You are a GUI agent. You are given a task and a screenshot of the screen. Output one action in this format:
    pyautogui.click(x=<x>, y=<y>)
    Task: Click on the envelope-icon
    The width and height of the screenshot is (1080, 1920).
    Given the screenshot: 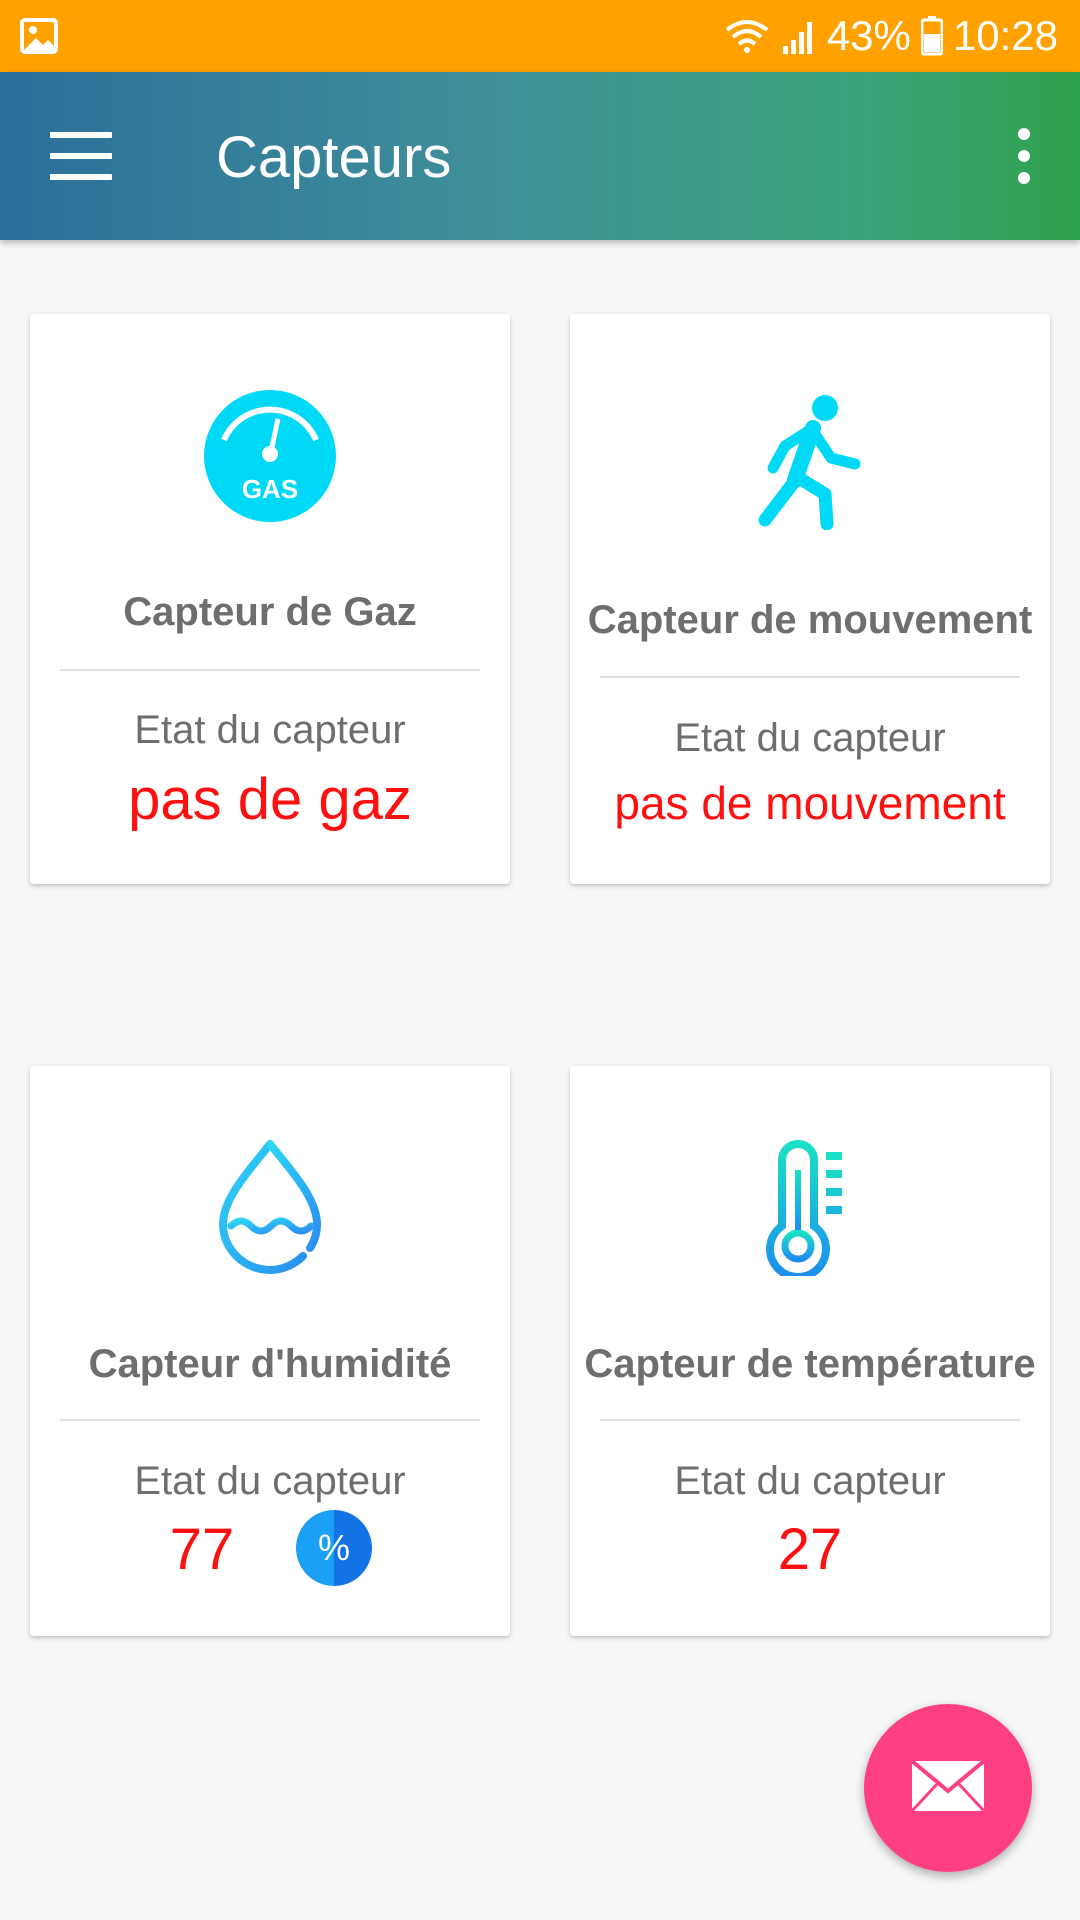 What is the action you would take?
    pyautogui.click(x=948, y=1788)
    